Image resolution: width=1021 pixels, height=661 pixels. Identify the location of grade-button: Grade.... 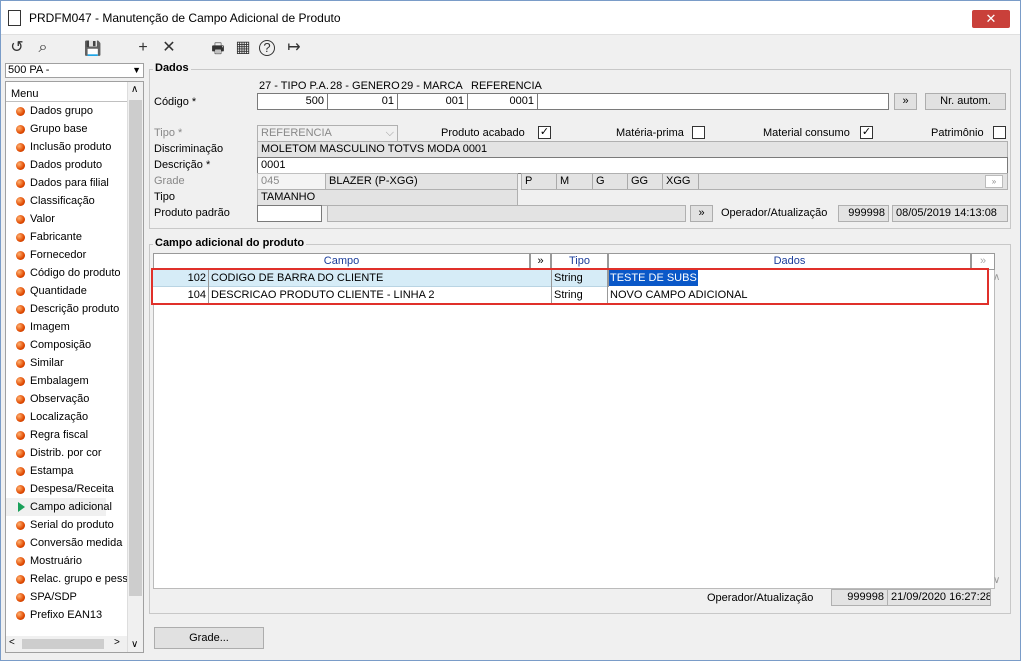
(209, 638).